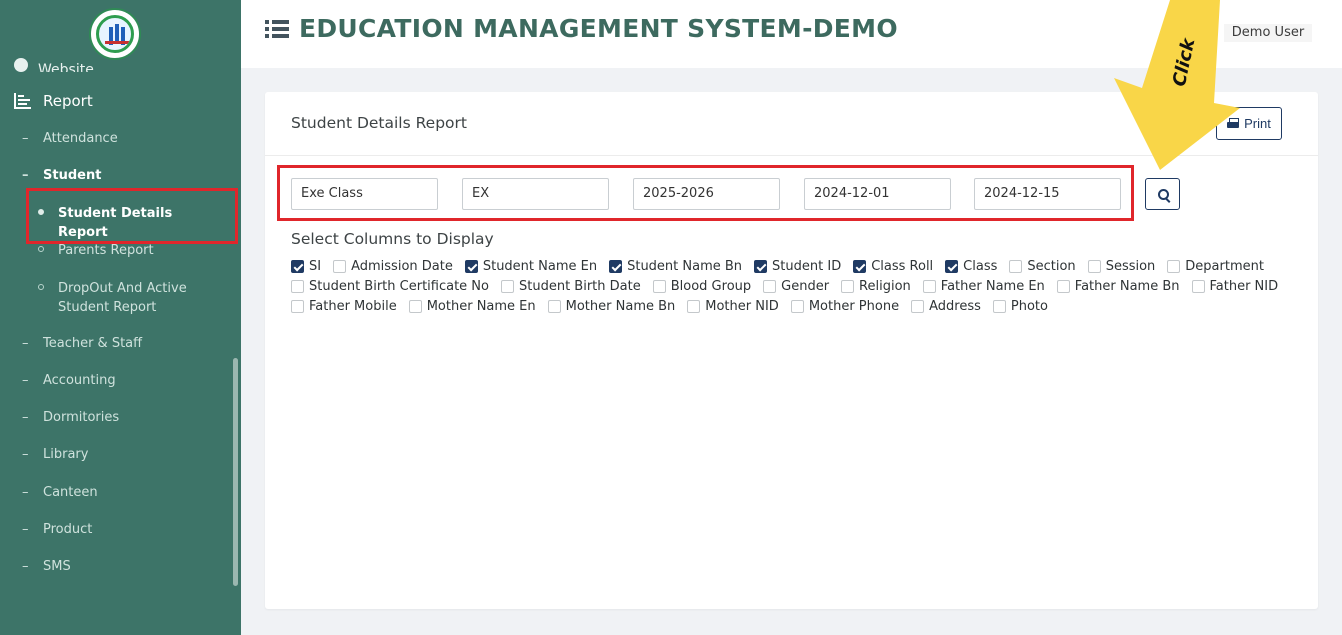 The width and height of the screenshot is (1342, 635). I want to click on column-option: SI, so click(306, 266).